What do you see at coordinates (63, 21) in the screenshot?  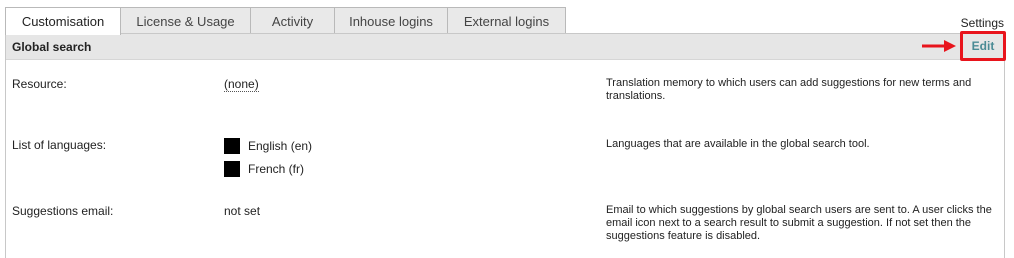 I see `tab-customisation: Customisation` at bounding box center [63, 21].